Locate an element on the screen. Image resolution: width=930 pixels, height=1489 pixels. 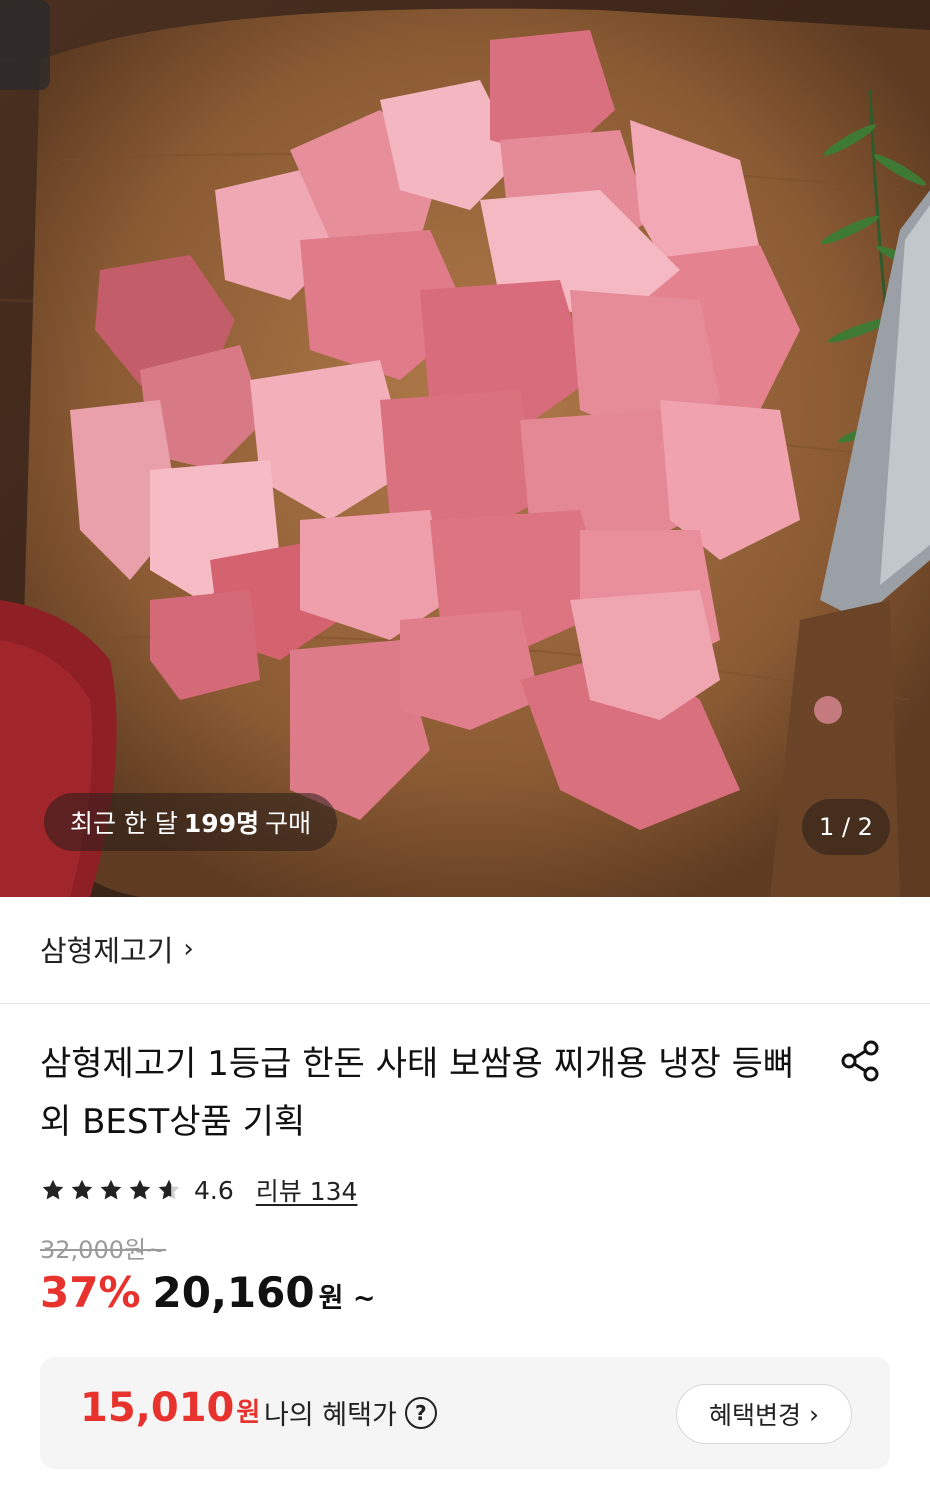
sale-price: 20,160 is located at coordinates (233, 1292).